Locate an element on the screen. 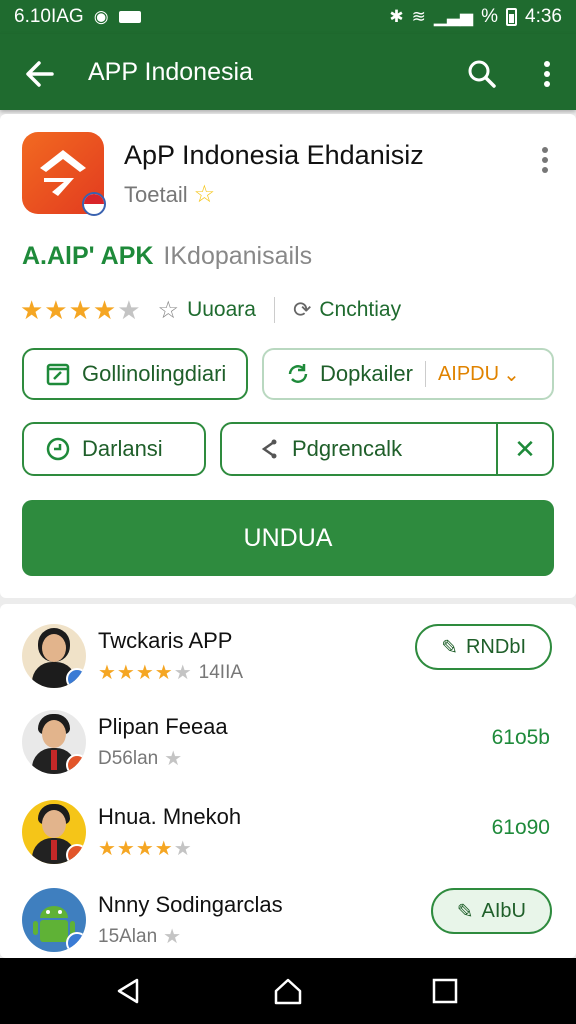  app-bar-title: APP Indonesia is located at coordinates (170, 72).